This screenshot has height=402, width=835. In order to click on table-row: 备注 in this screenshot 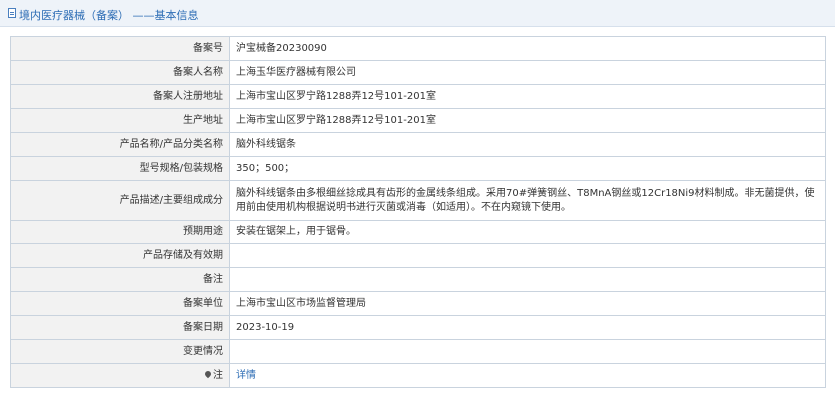, I will do `click(418, 279)`.